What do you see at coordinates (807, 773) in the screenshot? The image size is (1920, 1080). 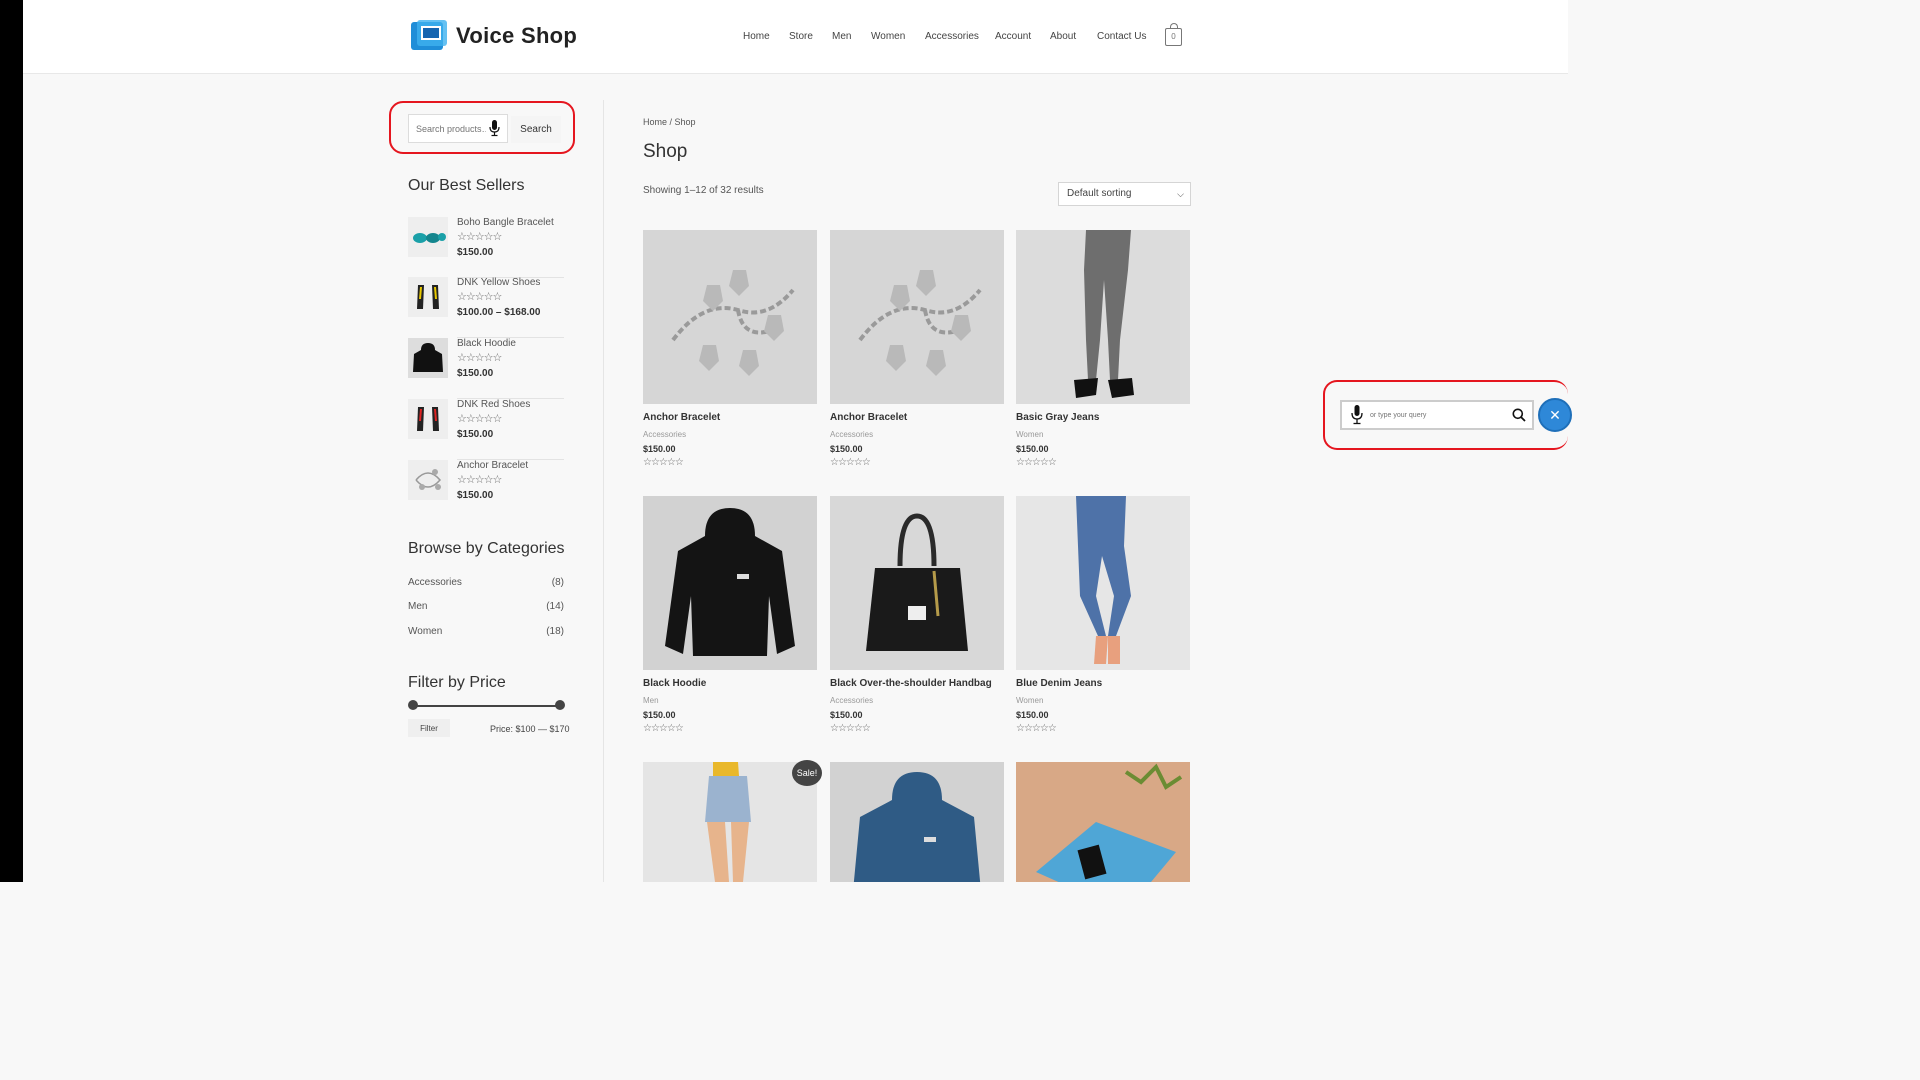 I see `sale-badge: Sale!` at bounding box center [807, 773].